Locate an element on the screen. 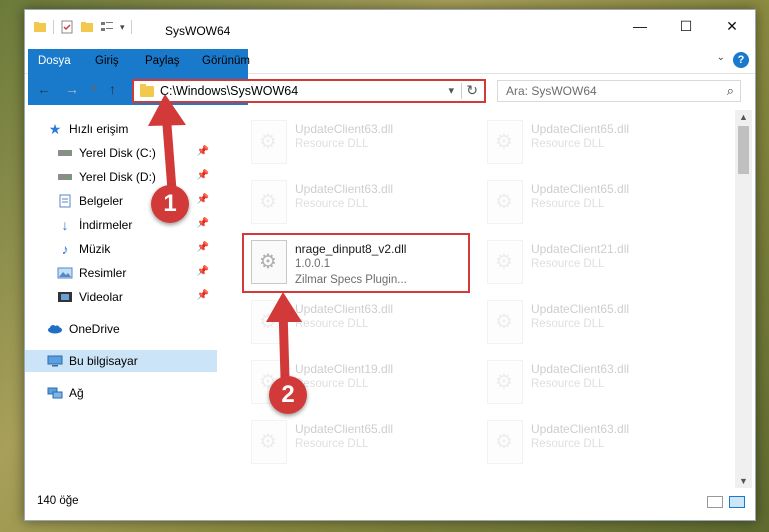 Image resolution: width=769 pixels, height=532 pixels. ribbon-expand-icon: ⌄ is located at coordinates (721, 57).